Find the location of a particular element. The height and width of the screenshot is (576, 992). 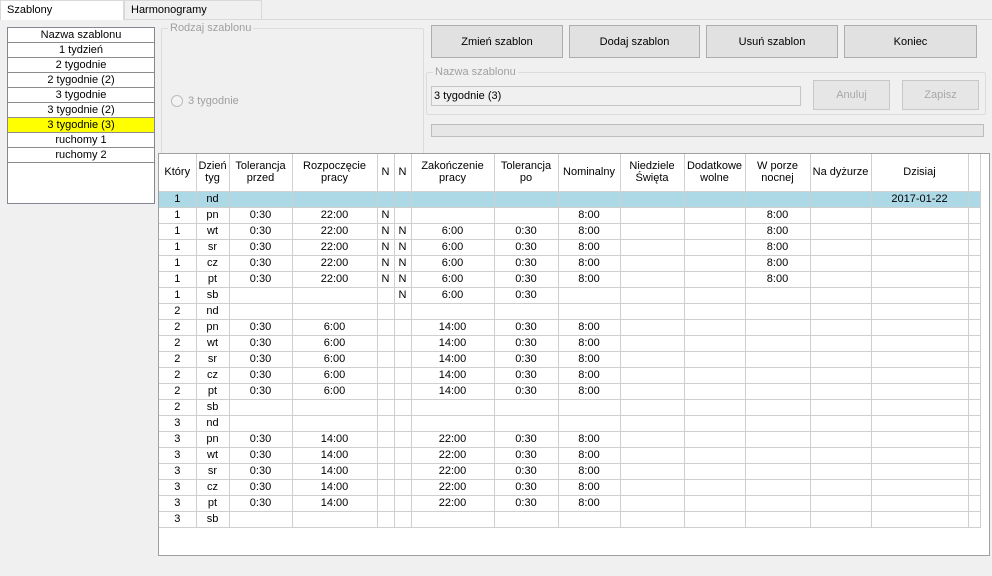

table-cell: pt is located at coordinates (213, 279).